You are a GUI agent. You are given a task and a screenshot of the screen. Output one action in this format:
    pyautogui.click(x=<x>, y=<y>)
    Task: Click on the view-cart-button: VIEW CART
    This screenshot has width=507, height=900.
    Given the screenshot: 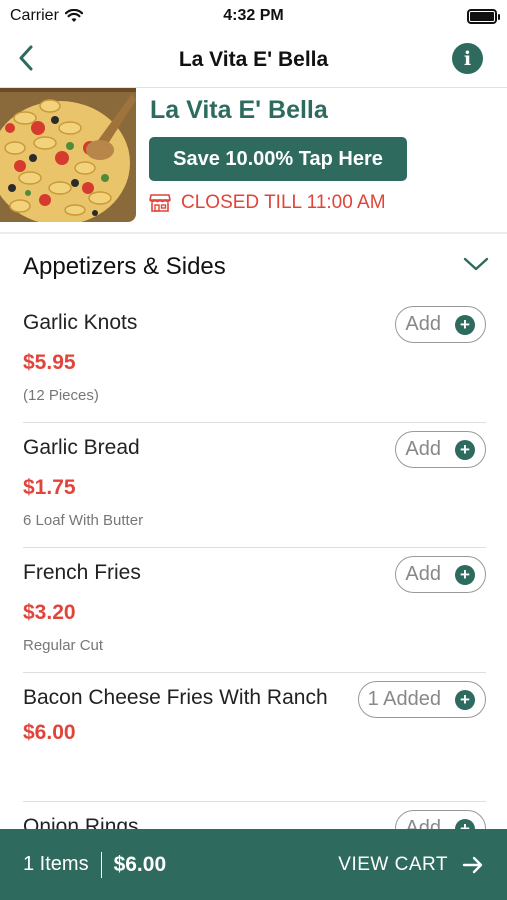 What is the action you would take?
    pyautogui.click(x=411, y=865)
    